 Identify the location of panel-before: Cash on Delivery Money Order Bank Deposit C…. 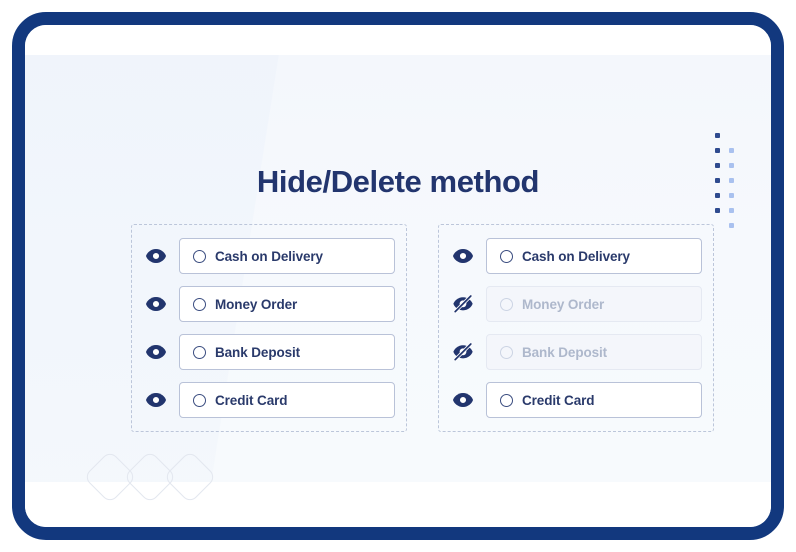
(269, 328).